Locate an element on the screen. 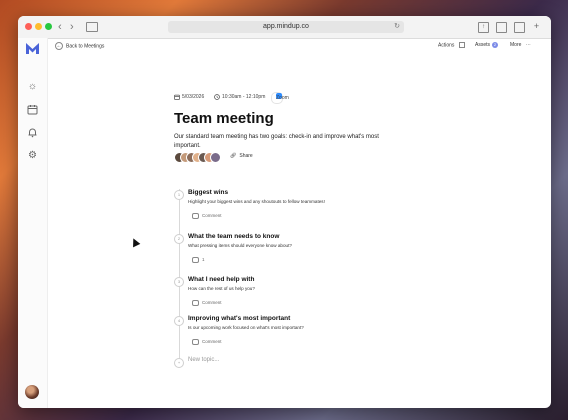 The width and height of the screenshot is (568, 420). new-tab-icon: + is located at coordinates (536, 26).